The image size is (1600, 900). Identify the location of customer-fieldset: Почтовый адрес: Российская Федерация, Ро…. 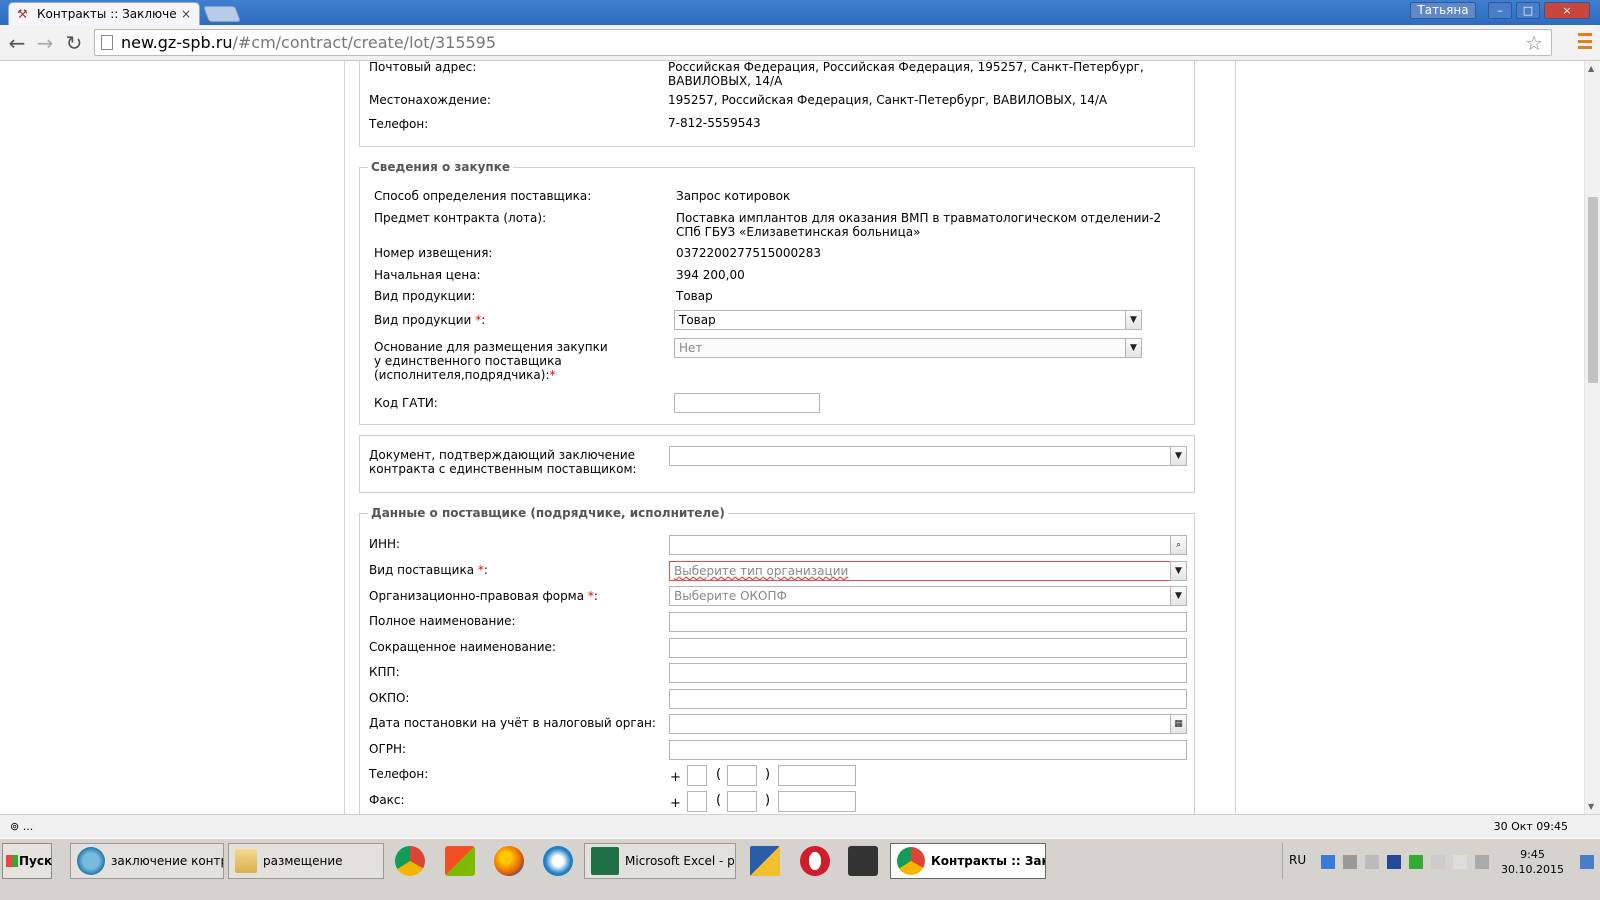
(777, 104).